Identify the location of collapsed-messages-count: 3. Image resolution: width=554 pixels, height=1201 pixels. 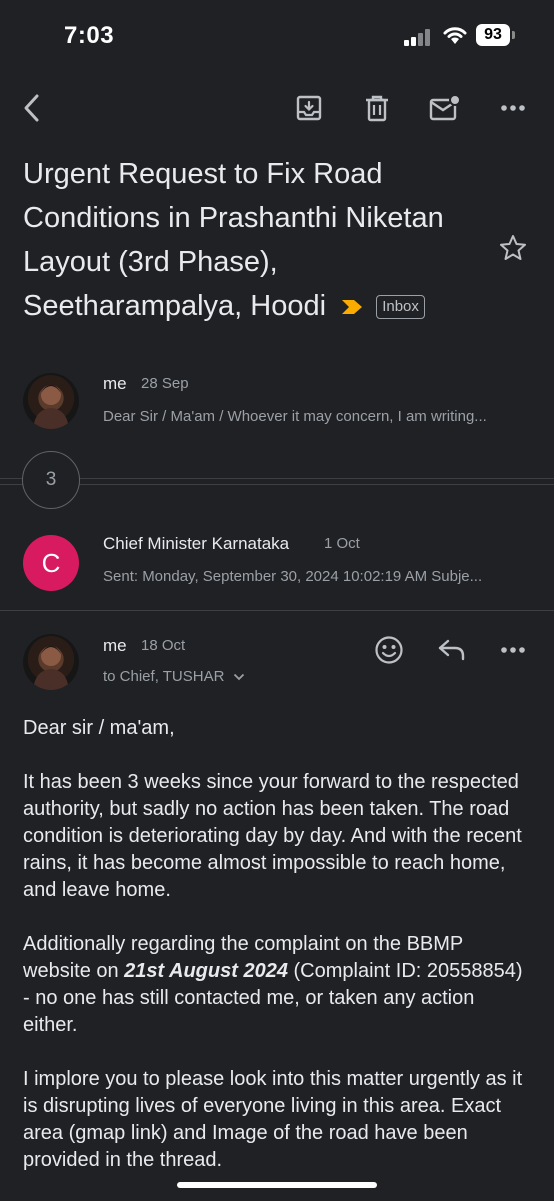
(51, 480).